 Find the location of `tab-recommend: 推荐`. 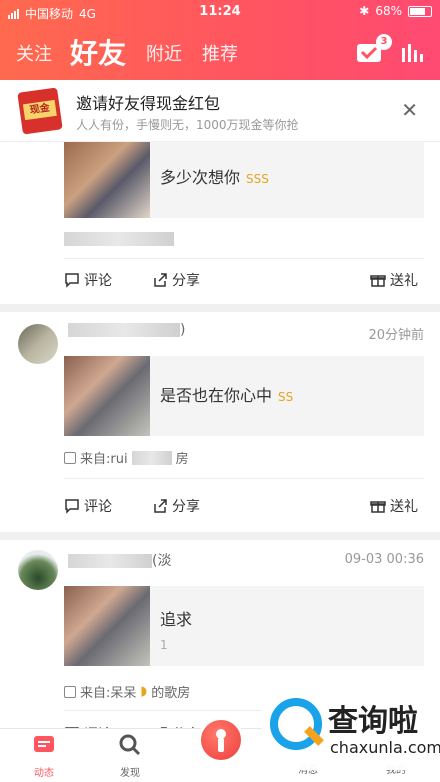

tab-recommend: 推荐 is located at coordinates (220, 53).